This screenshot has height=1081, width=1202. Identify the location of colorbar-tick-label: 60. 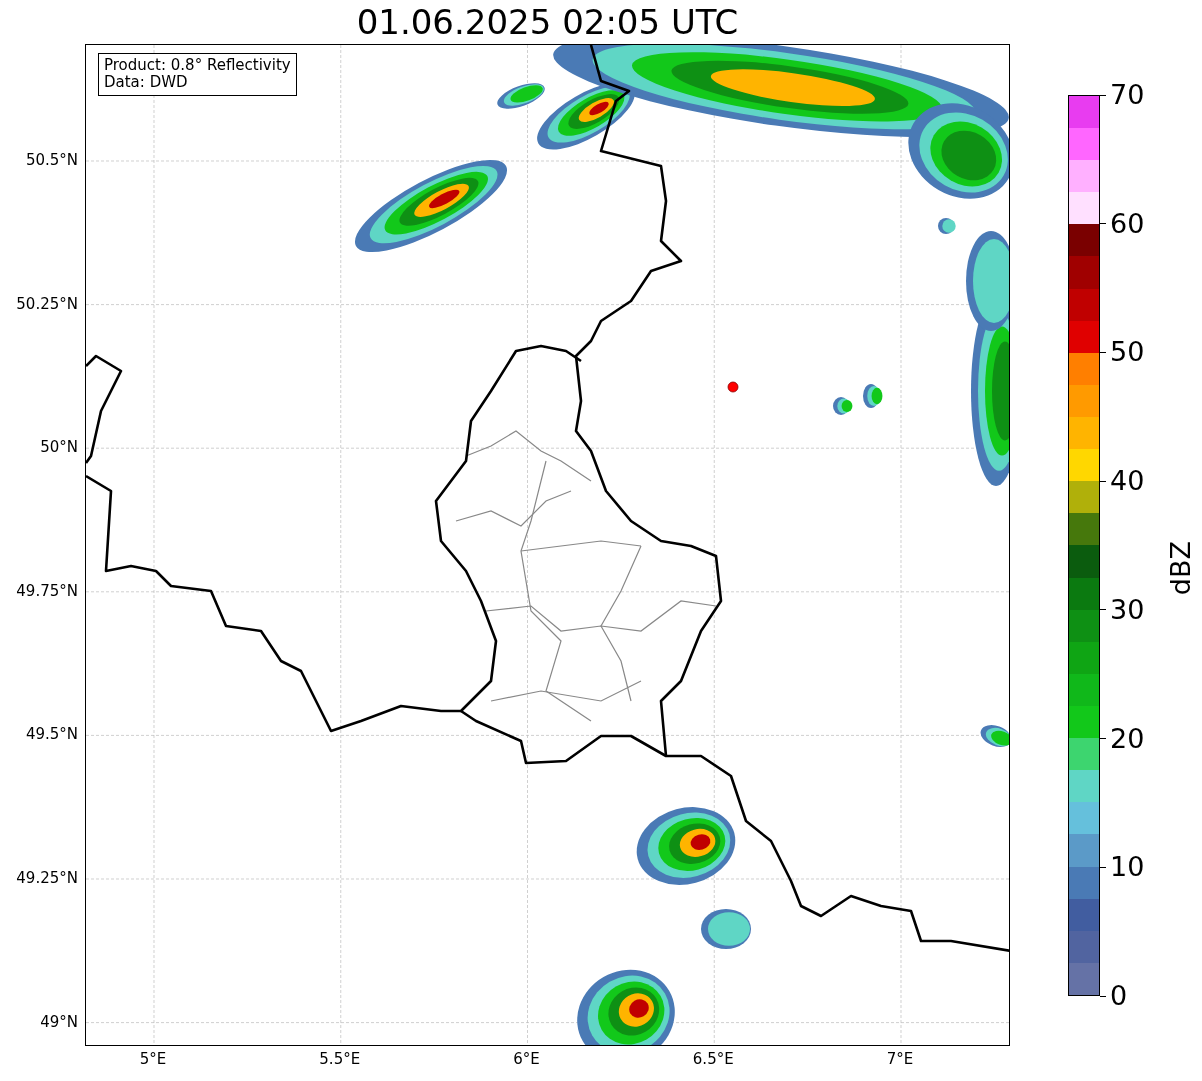
(1127, 223).